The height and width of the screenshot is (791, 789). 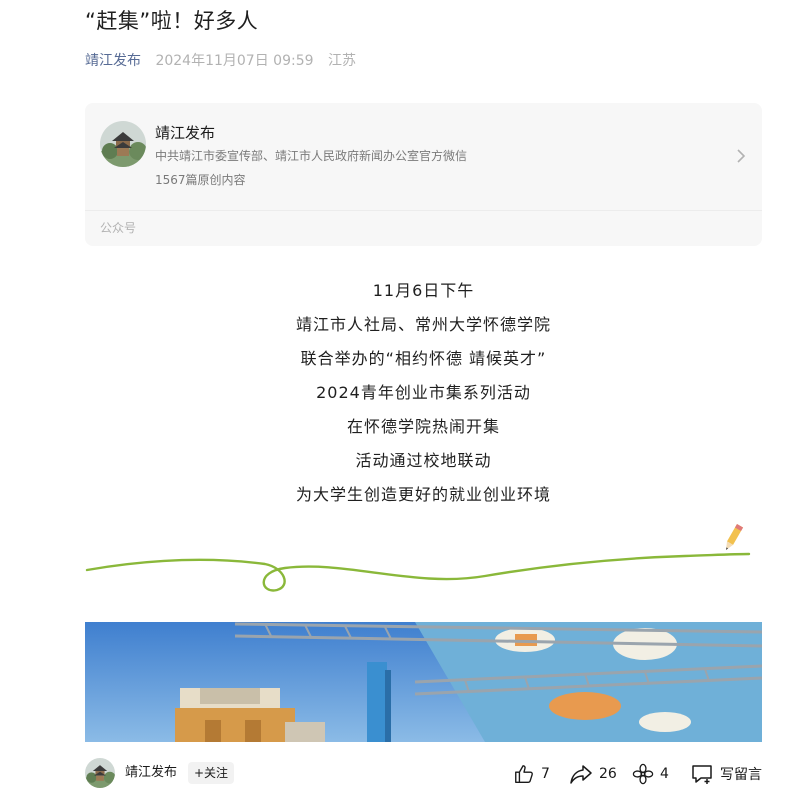 I want to click on card-divider, so click(x=423, y=210).